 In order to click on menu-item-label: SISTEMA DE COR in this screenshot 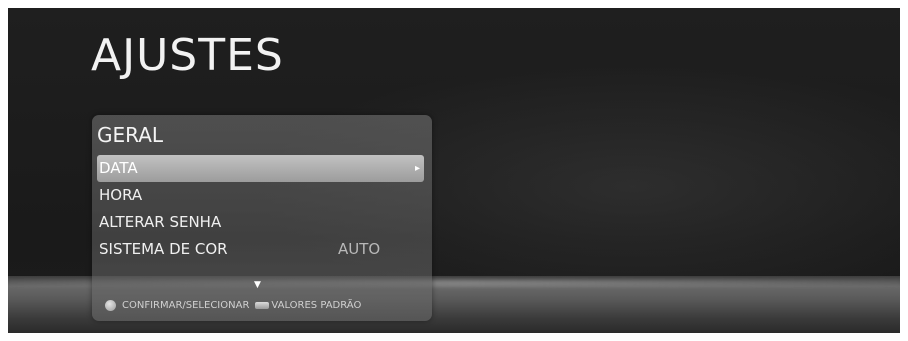, I will do `click(163, 249)`.